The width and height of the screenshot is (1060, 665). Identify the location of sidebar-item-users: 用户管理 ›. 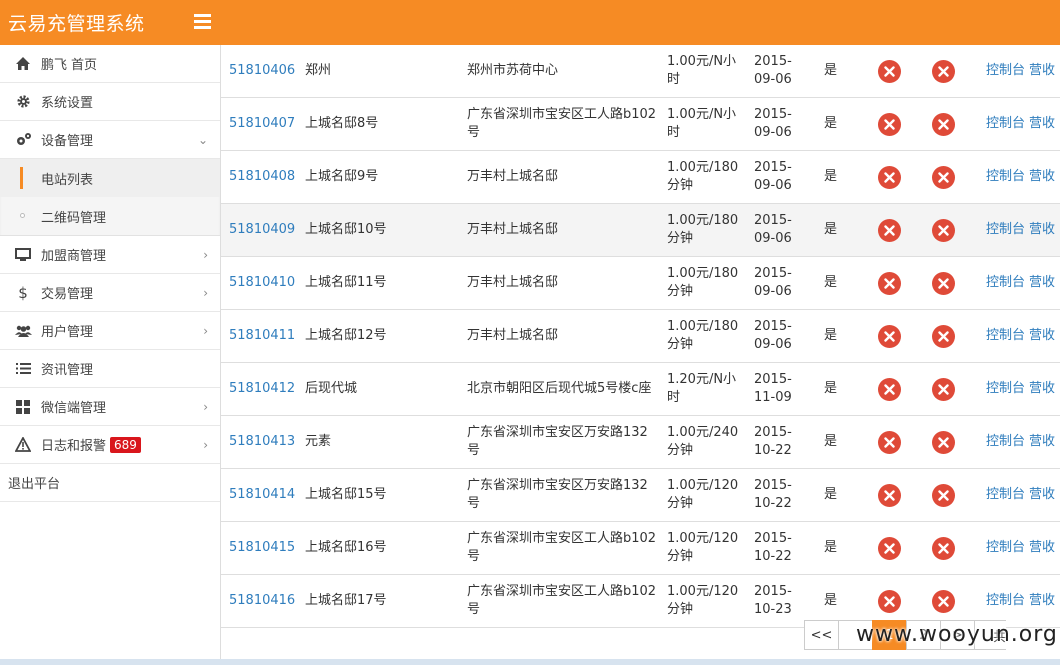
(110, 331).